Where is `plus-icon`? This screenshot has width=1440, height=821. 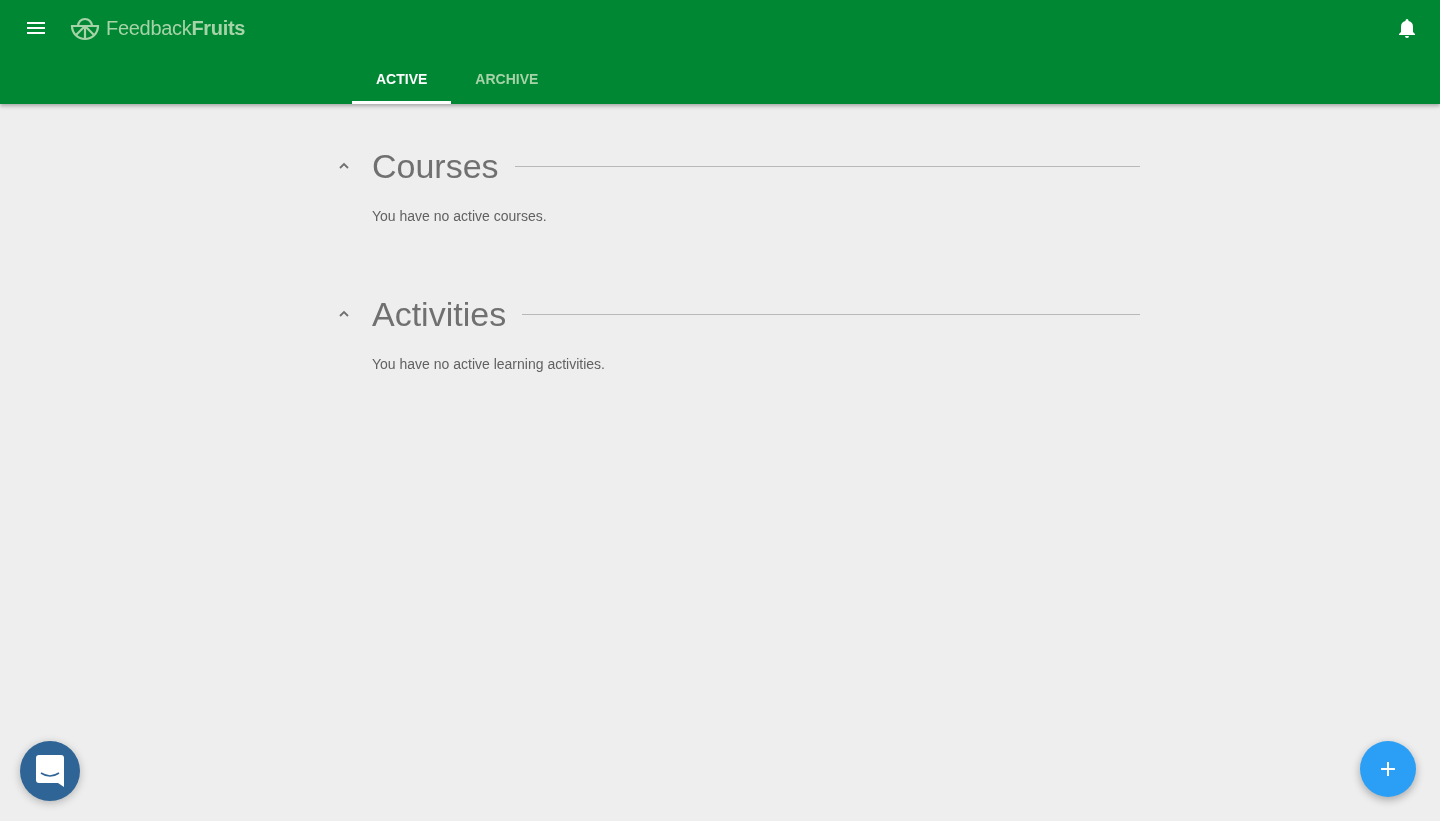 plus-icon is located at coordinates (1388, 769).